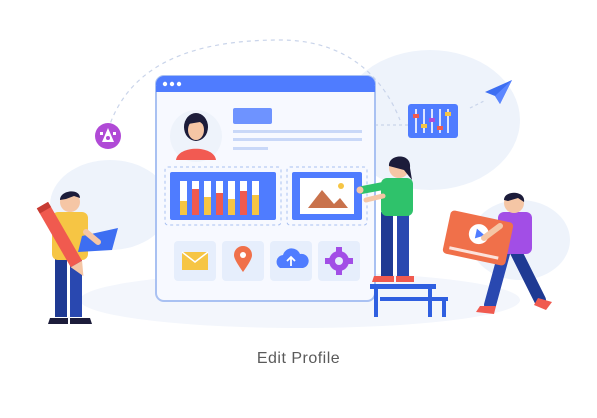  Describe the element at coordinates (339, 261) in the screenshot. I see `gear-icon` at that location.